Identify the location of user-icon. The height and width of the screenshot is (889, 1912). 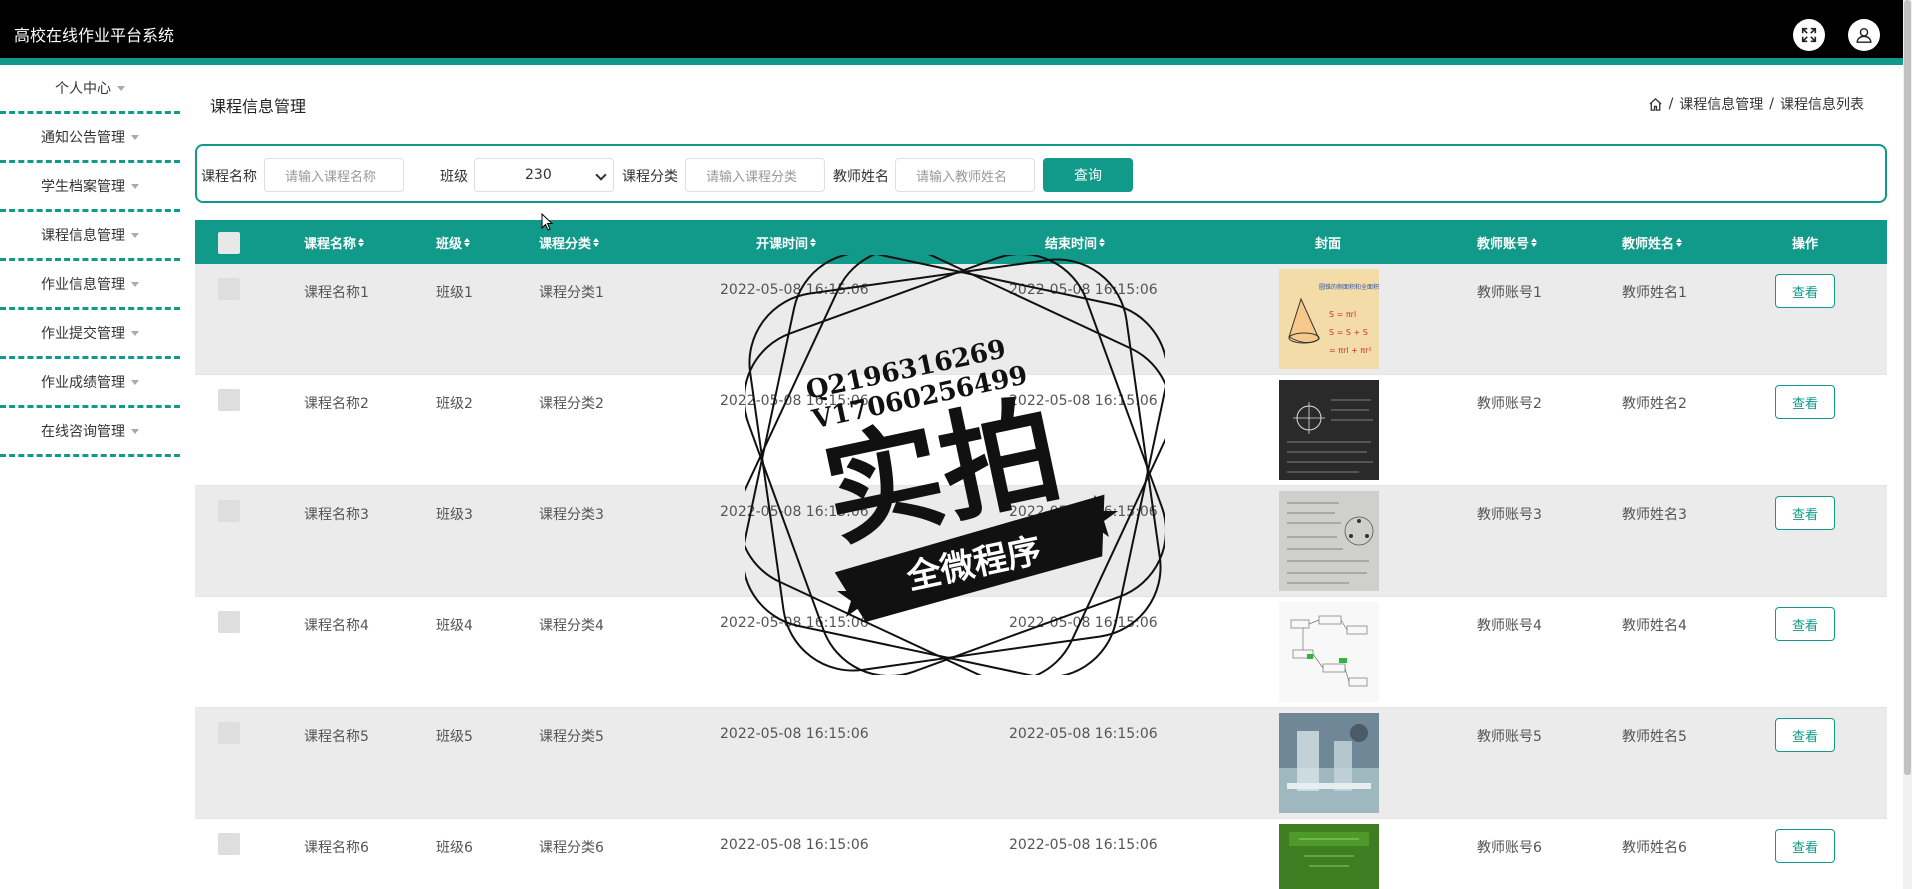
(1864, 35).